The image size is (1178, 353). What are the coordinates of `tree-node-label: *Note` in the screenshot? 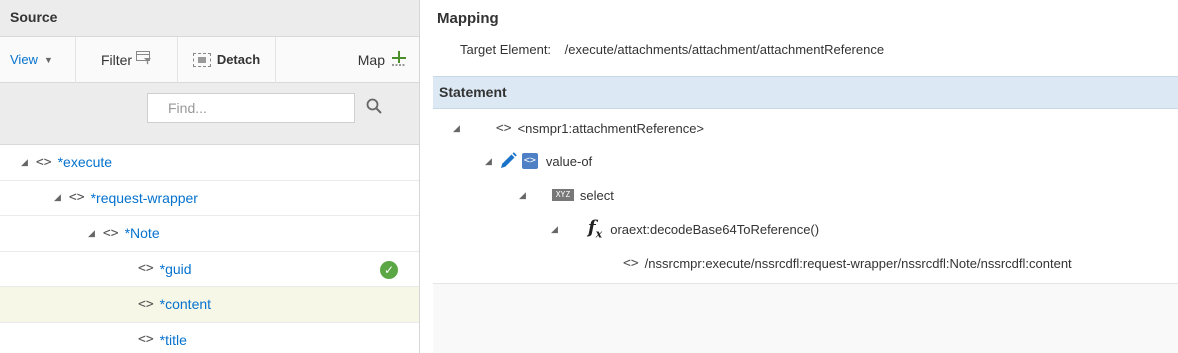 It's located at (142, 233).